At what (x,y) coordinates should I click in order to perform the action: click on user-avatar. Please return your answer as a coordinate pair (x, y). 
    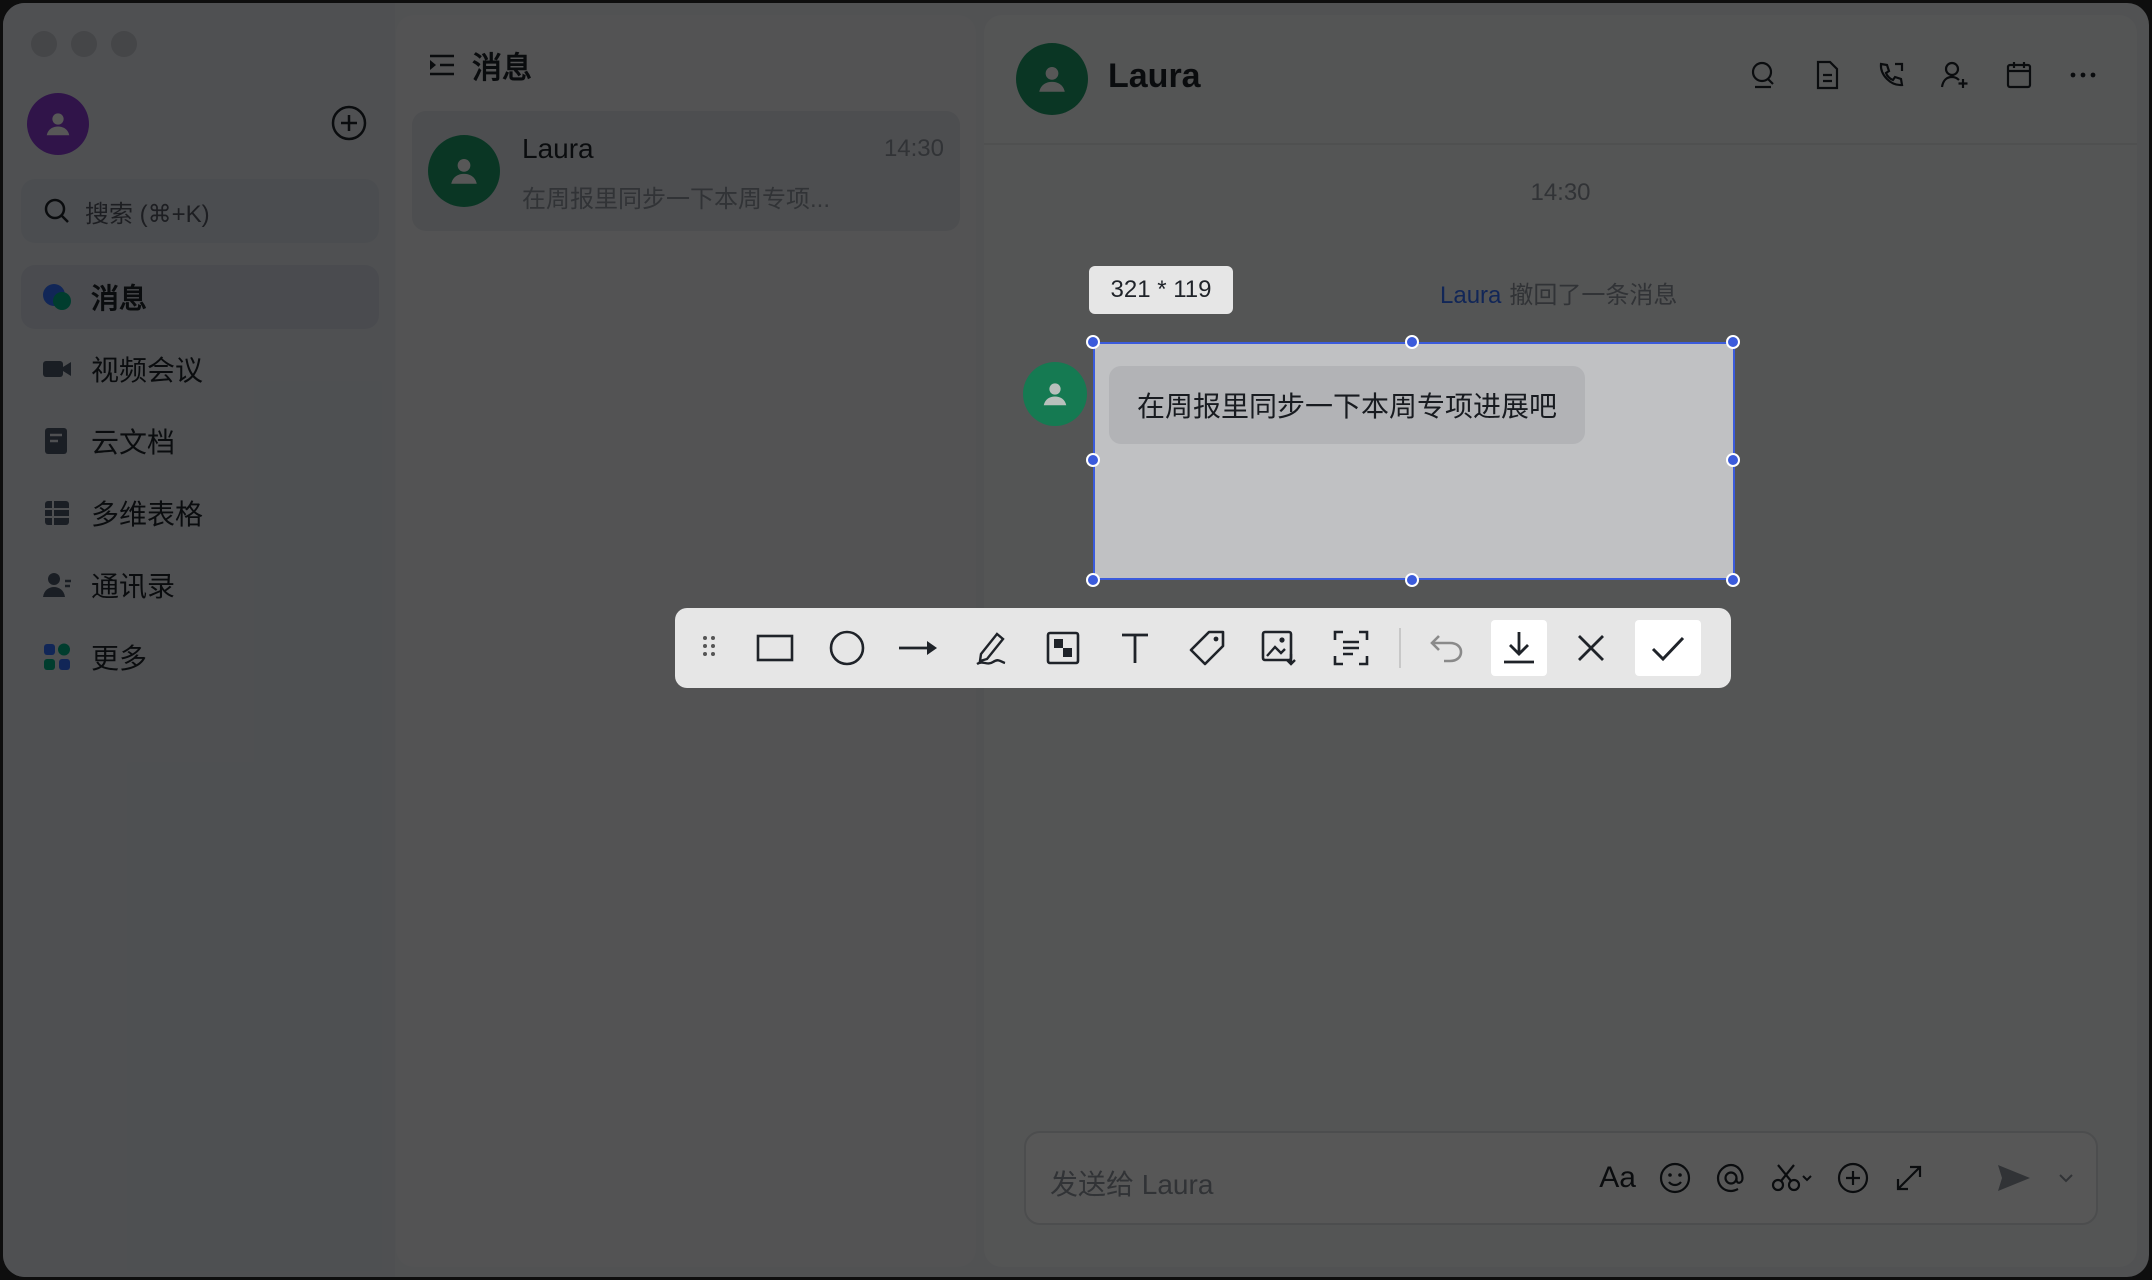
    Looking at the image, I should click on (58, 124).